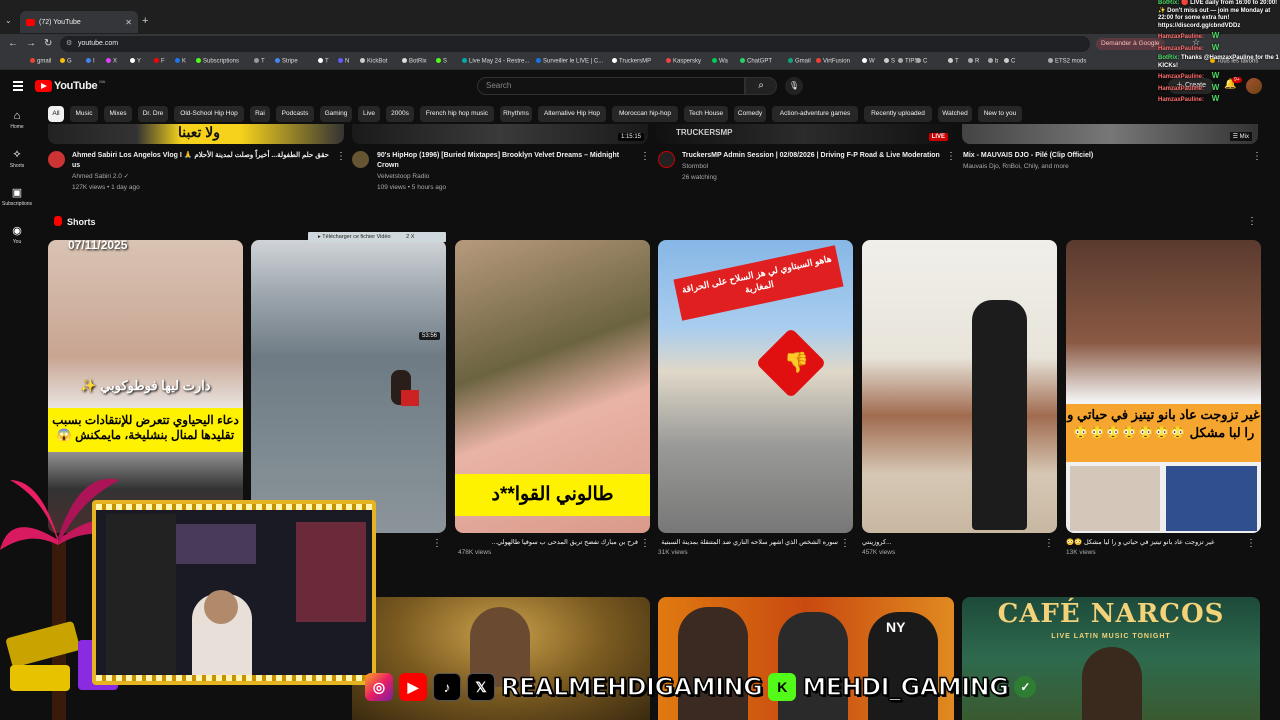  What do you see at coordinates (1000, 114) in the screenshot?
I see `chip-new-to-you: New to you` at bounding box center [1000, 114].